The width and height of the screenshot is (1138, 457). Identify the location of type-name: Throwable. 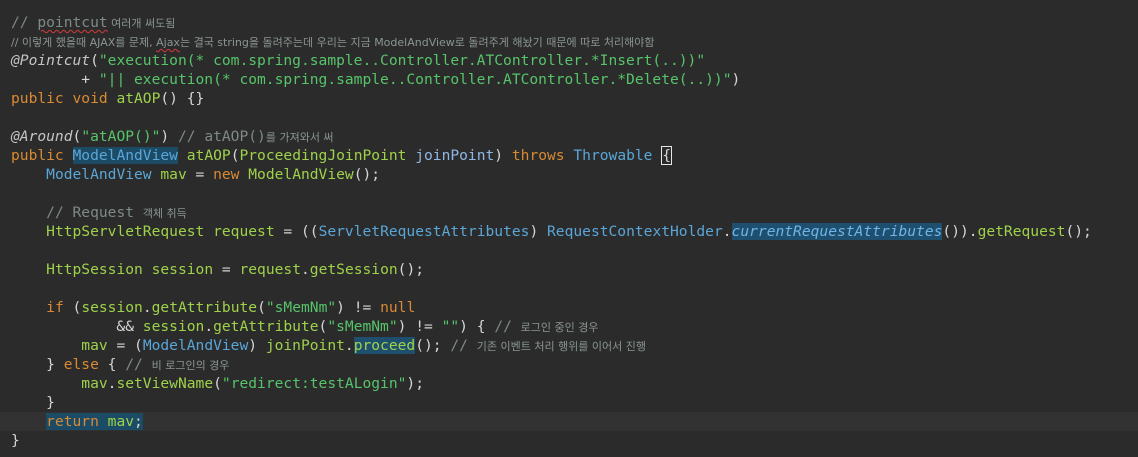
(613, 155).